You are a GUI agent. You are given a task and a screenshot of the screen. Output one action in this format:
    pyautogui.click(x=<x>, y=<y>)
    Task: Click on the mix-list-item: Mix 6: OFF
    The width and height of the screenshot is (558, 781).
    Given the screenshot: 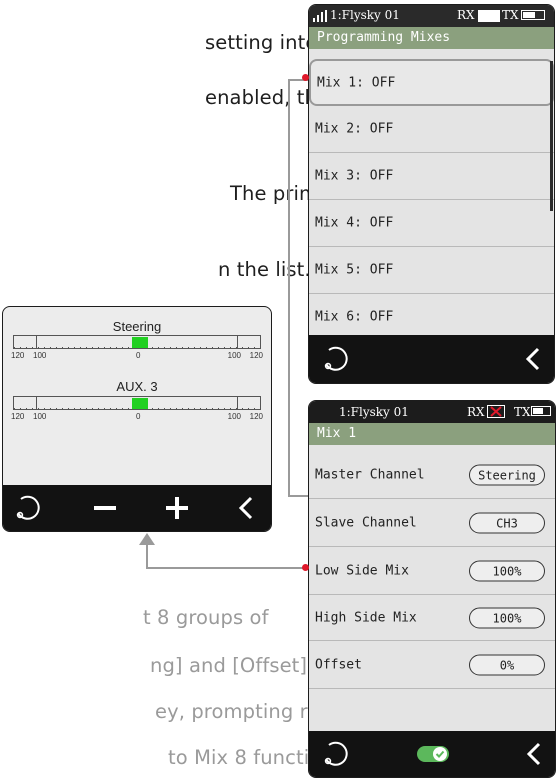 What is the action you would take?
    pyautogui.click(x=431, y=317)
    